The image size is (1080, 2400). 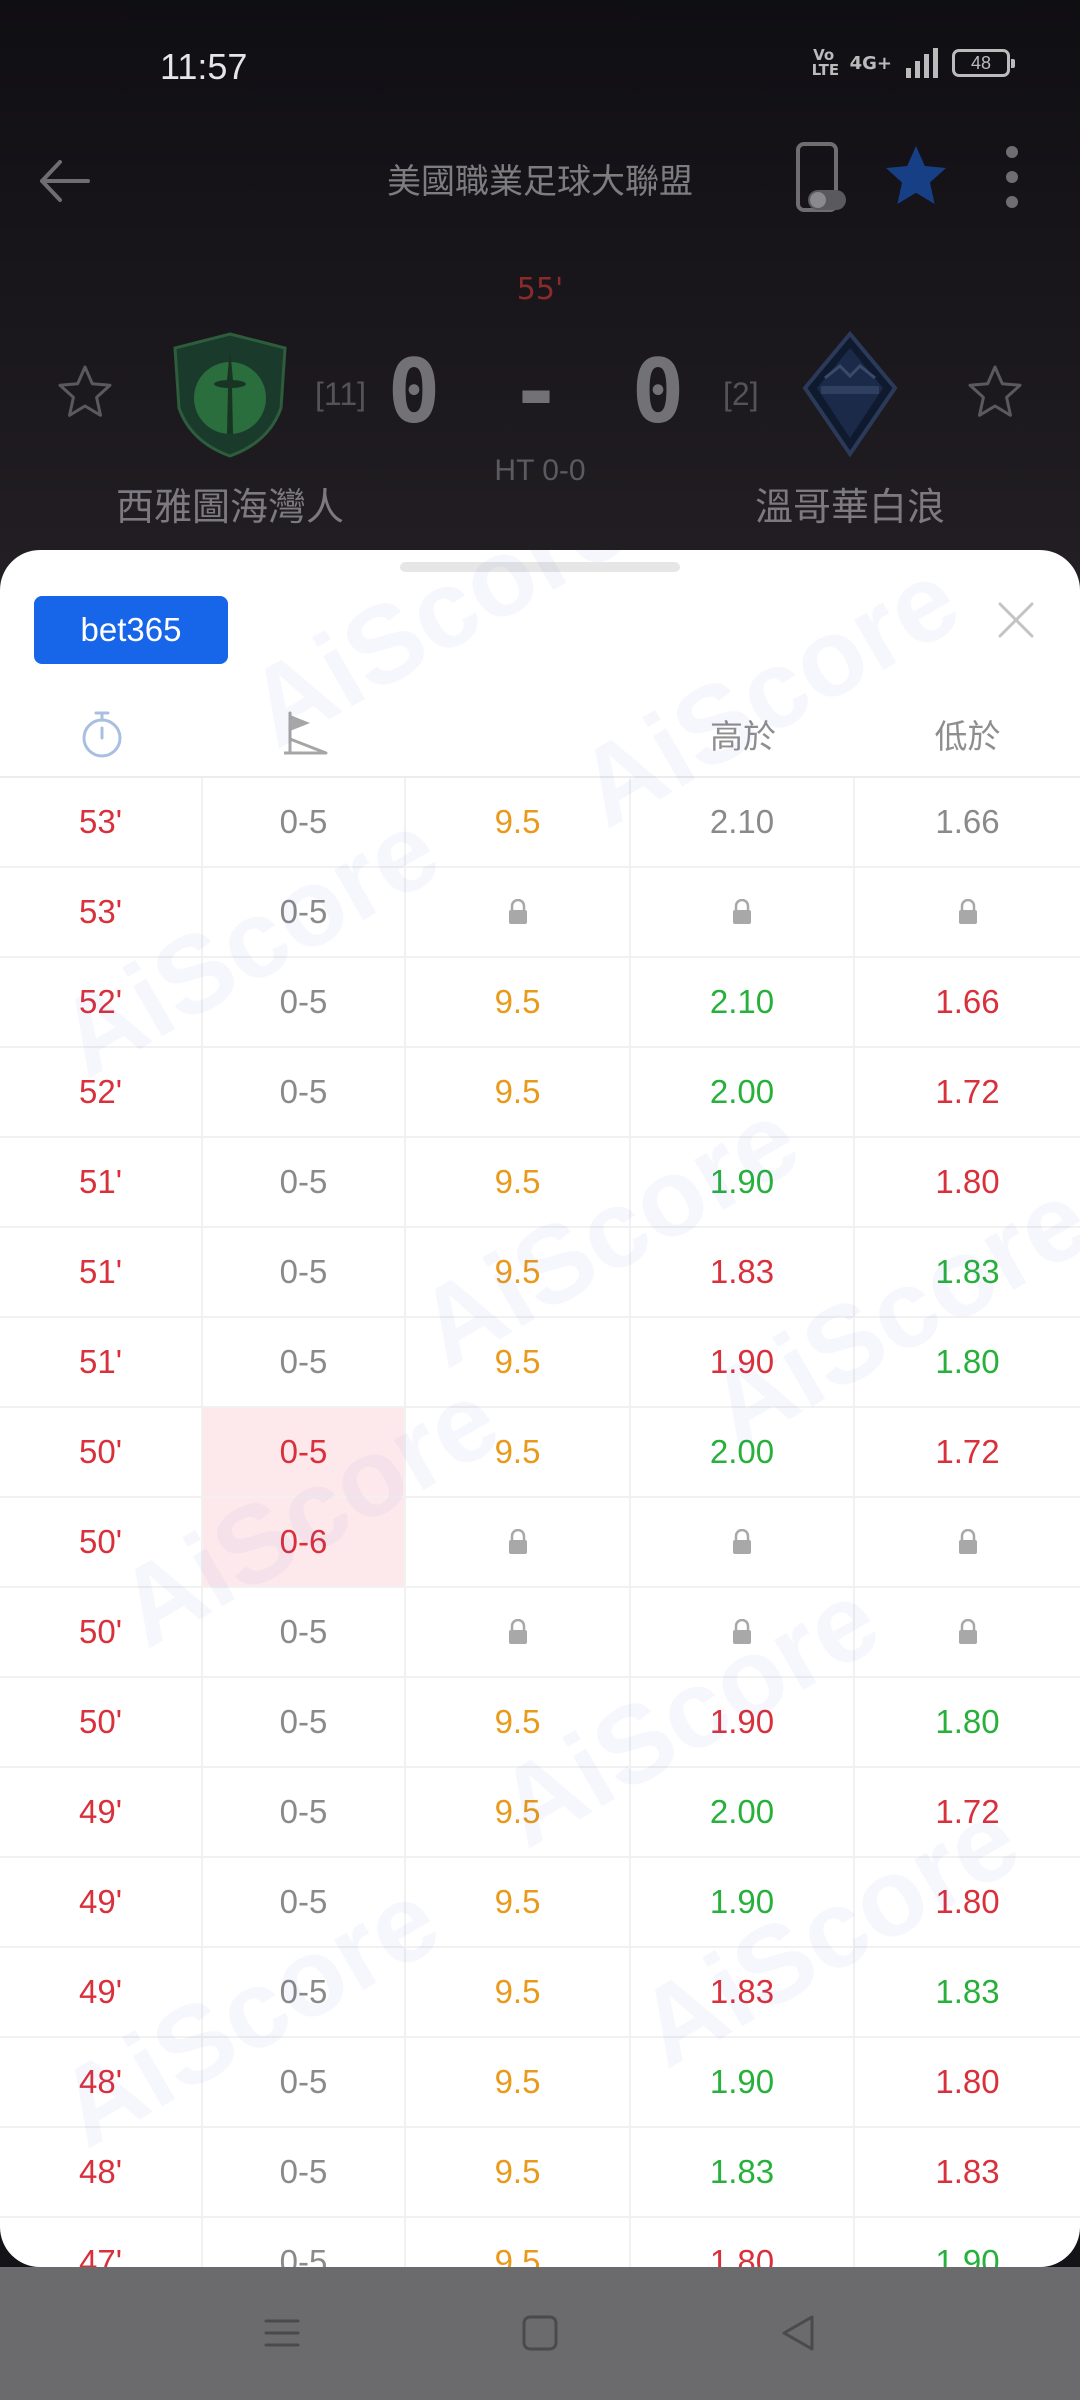 I want to click on menu-icon, so click(x=282, y=2333).